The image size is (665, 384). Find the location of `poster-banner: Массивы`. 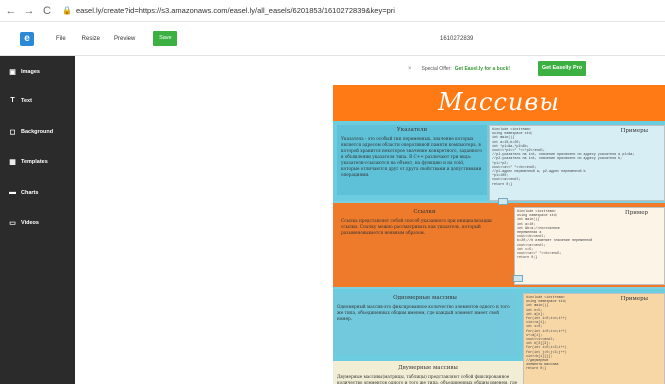

poster-banner: Массивы is located at coordinates (499, 103).